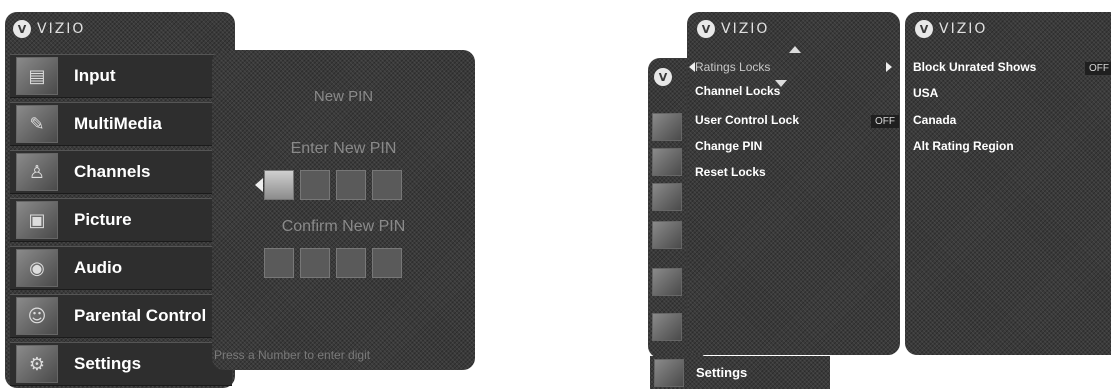 Image resolution: width=1111 pixels, height=389 pixels. Describe the element at coordinates (732, 67) in the screenshot. I see `locks-item-ratings-locks: Ratings Locks` at that location.